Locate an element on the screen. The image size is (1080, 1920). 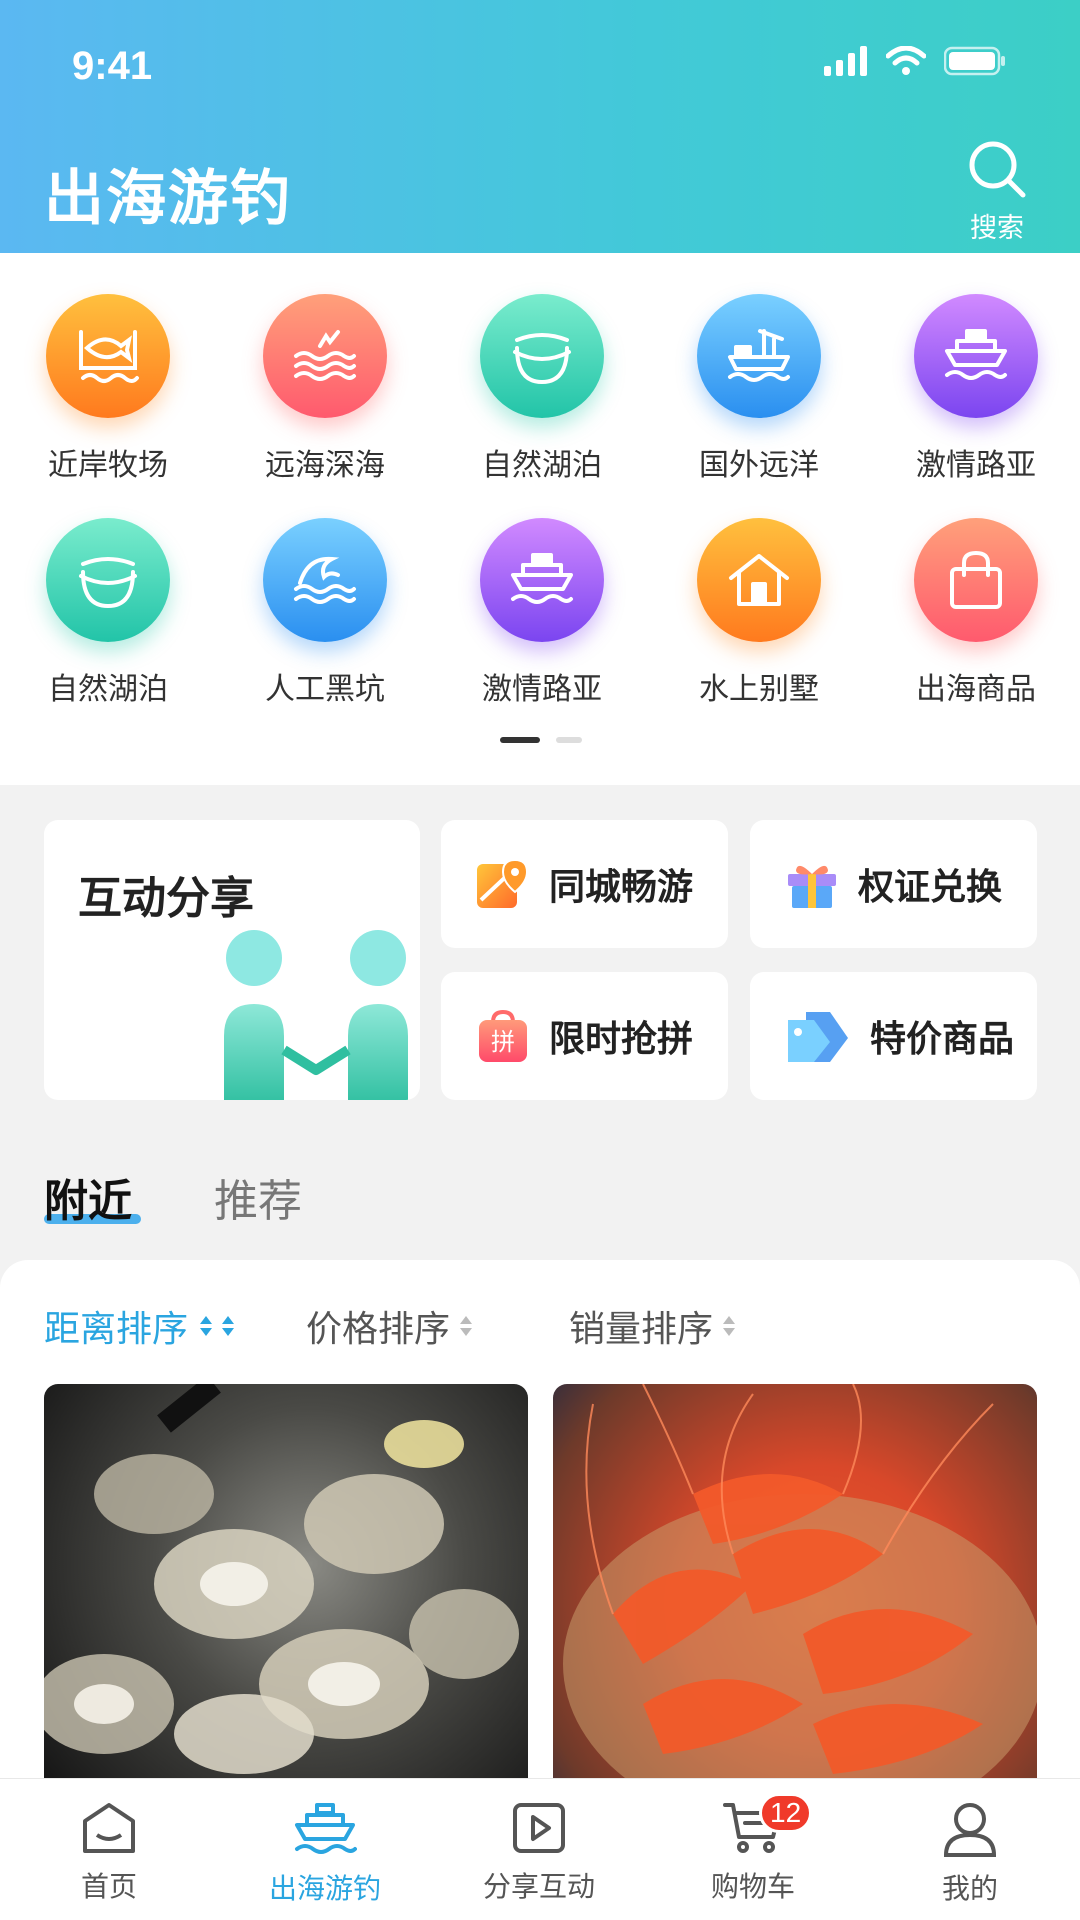
nav-me: 我的 is located at coordinates (970, 1854).